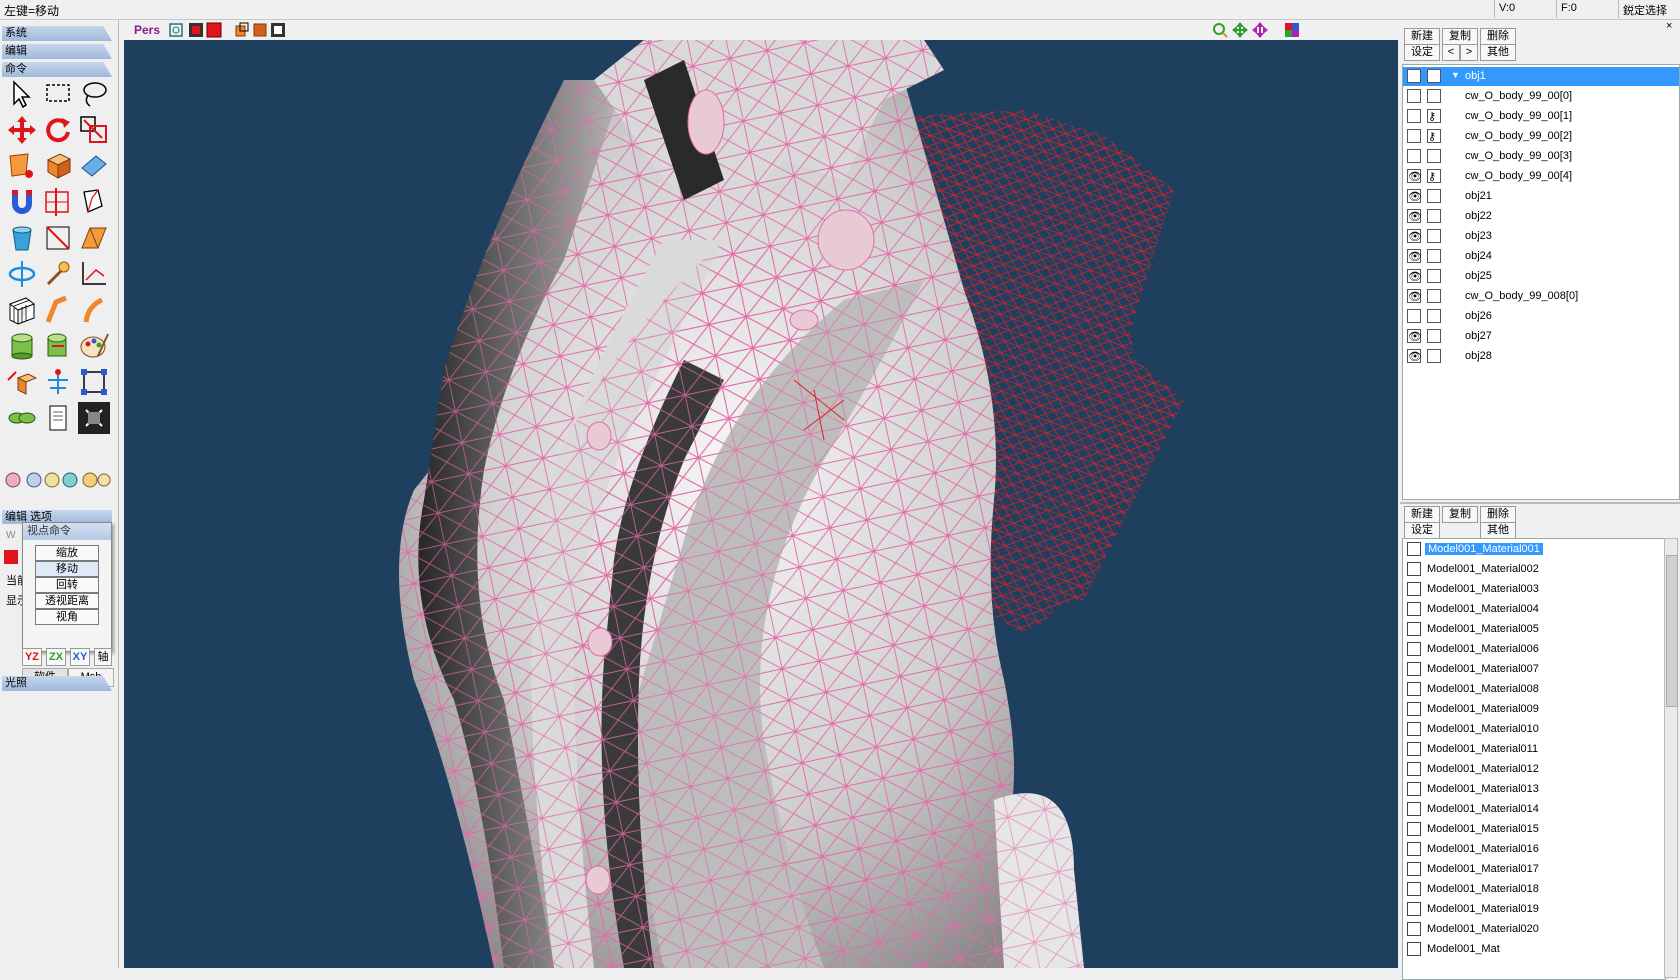 Image resolution: width=1680 pixels, height=980 pixels. I want to click on material-row: Model001_Material014, so click(1534, 809).